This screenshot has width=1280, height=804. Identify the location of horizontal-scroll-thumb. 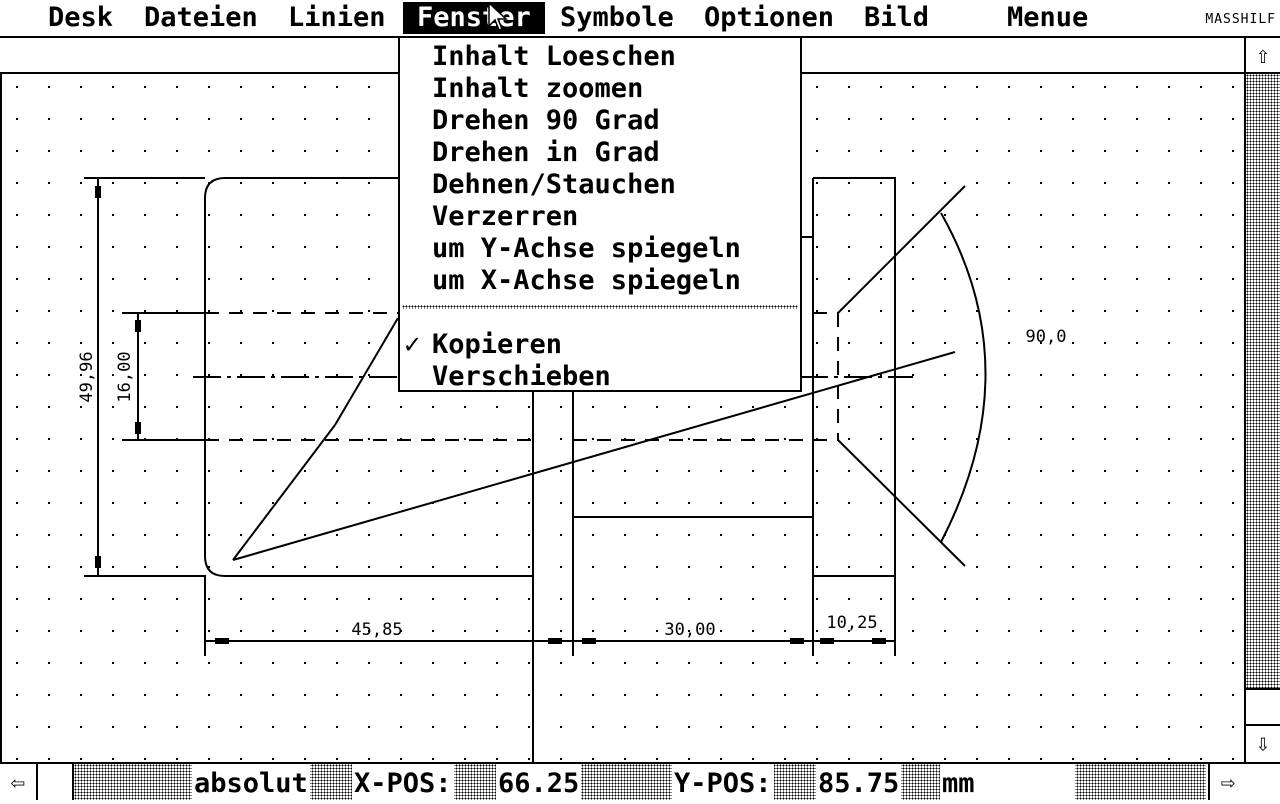
(56, 782).